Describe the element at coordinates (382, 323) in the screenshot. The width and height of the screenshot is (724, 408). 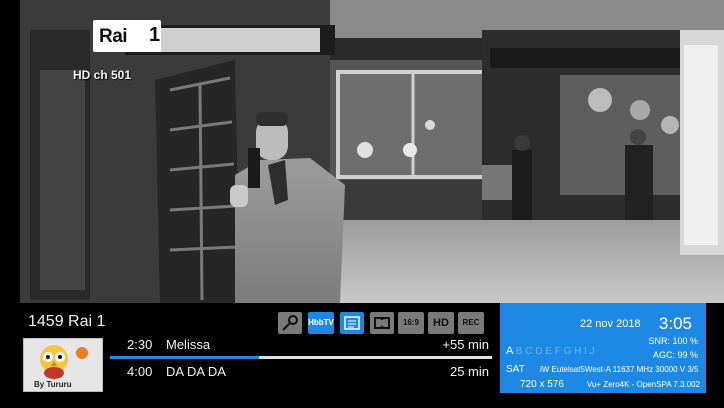
I see `dolby-icon` at that location.